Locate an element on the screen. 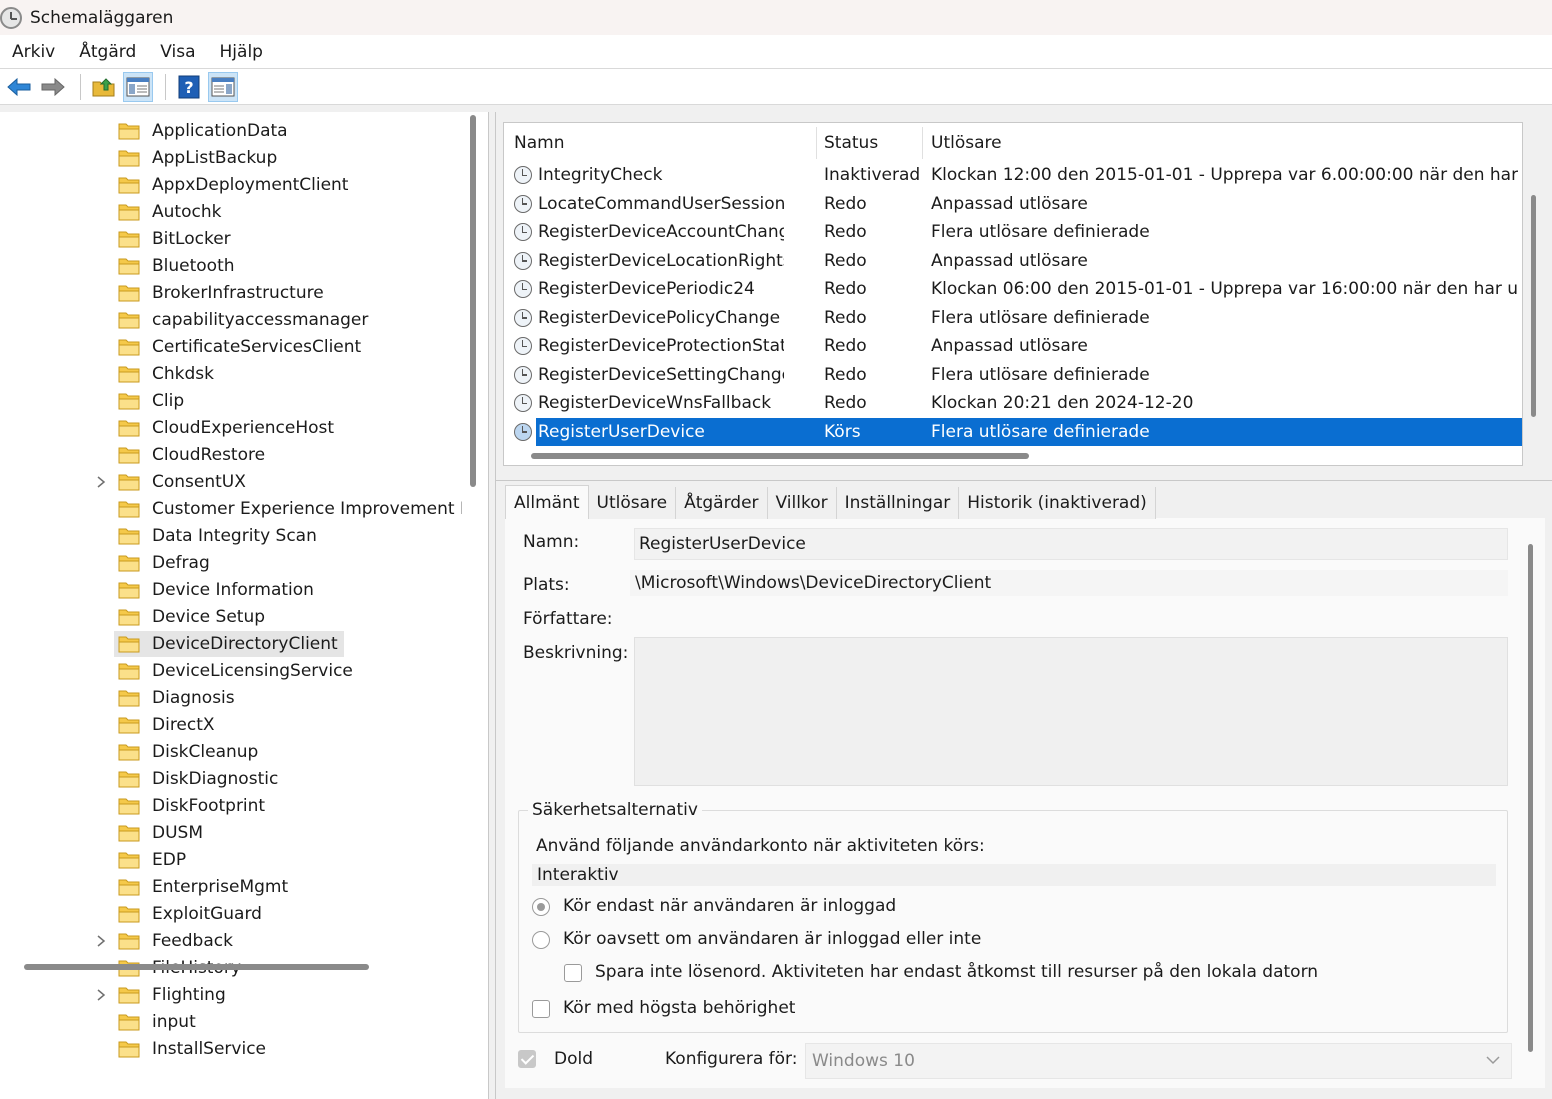 Image resolution: width=1552 pixels, height=1099 pixels. menu-visa: Visa is located at coordinates (177, 52).